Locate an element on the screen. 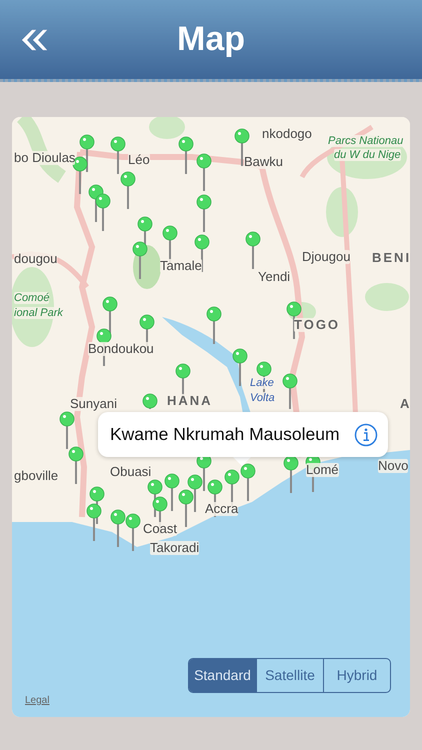  callout-title: Kwame Nkrumah Mausoleum is located at coordinates (225, 434).